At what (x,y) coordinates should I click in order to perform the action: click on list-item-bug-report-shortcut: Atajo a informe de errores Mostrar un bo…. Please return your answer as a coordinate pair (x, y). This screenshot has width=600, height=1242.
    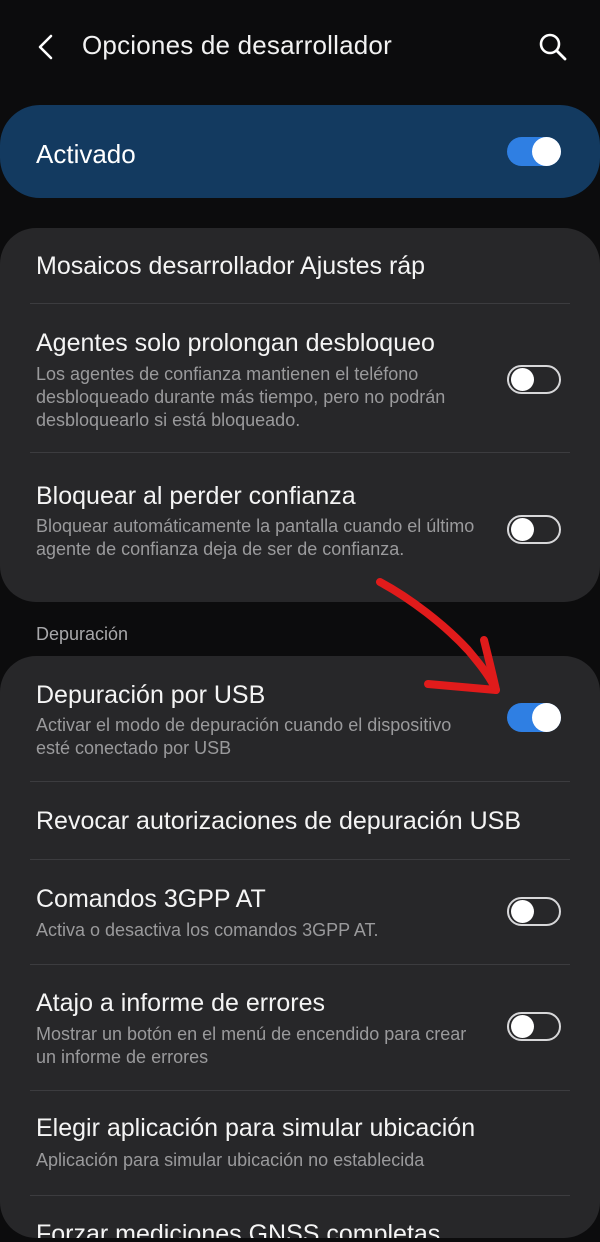
    Looking at the image, I should click on (300, 1027).